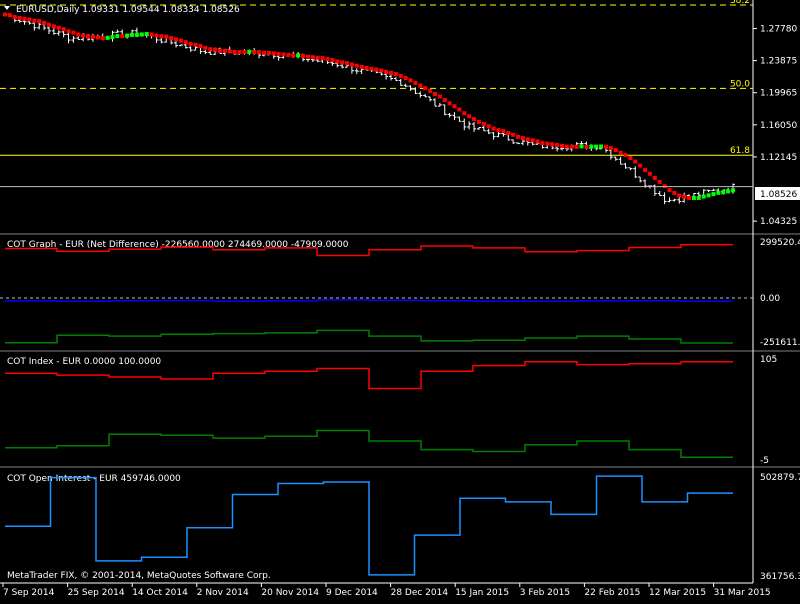 This screenshot has height=604, width=800. What do you see at coordinates (96, 593) in the screenshot?
I see `time-tick-label: 25 Sep 2014` at bounding box center [96, 593].